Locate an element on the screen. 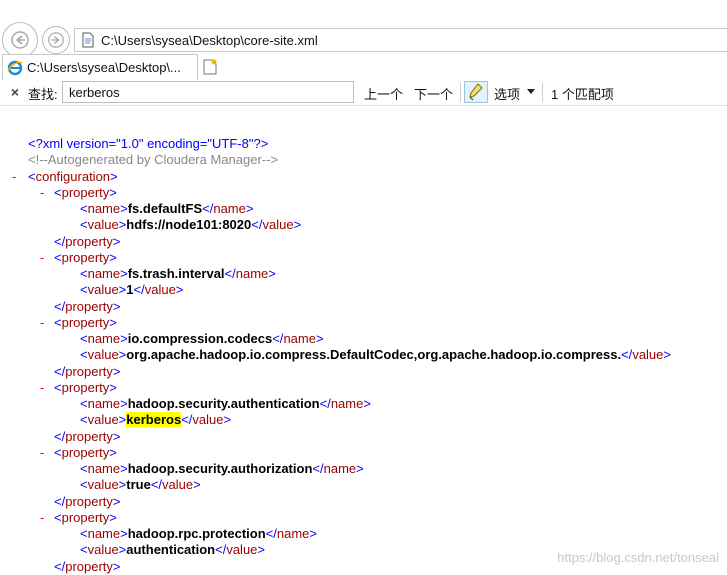 The image size is (727, 575). property-value: kerberos is located at coordinates (154, 420).